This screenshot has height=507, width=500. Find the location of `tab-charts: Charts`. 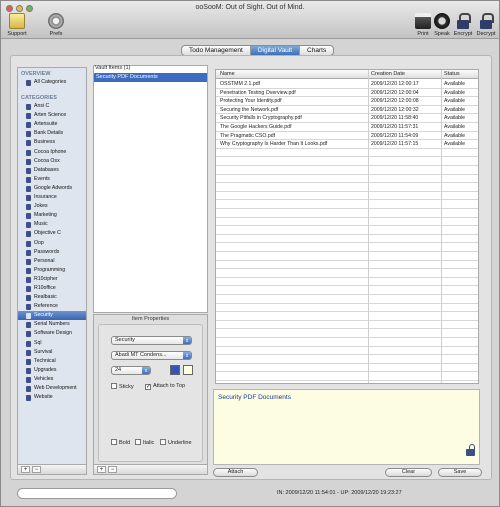

tab-charts: Charts is located at coordinates (316, 50).